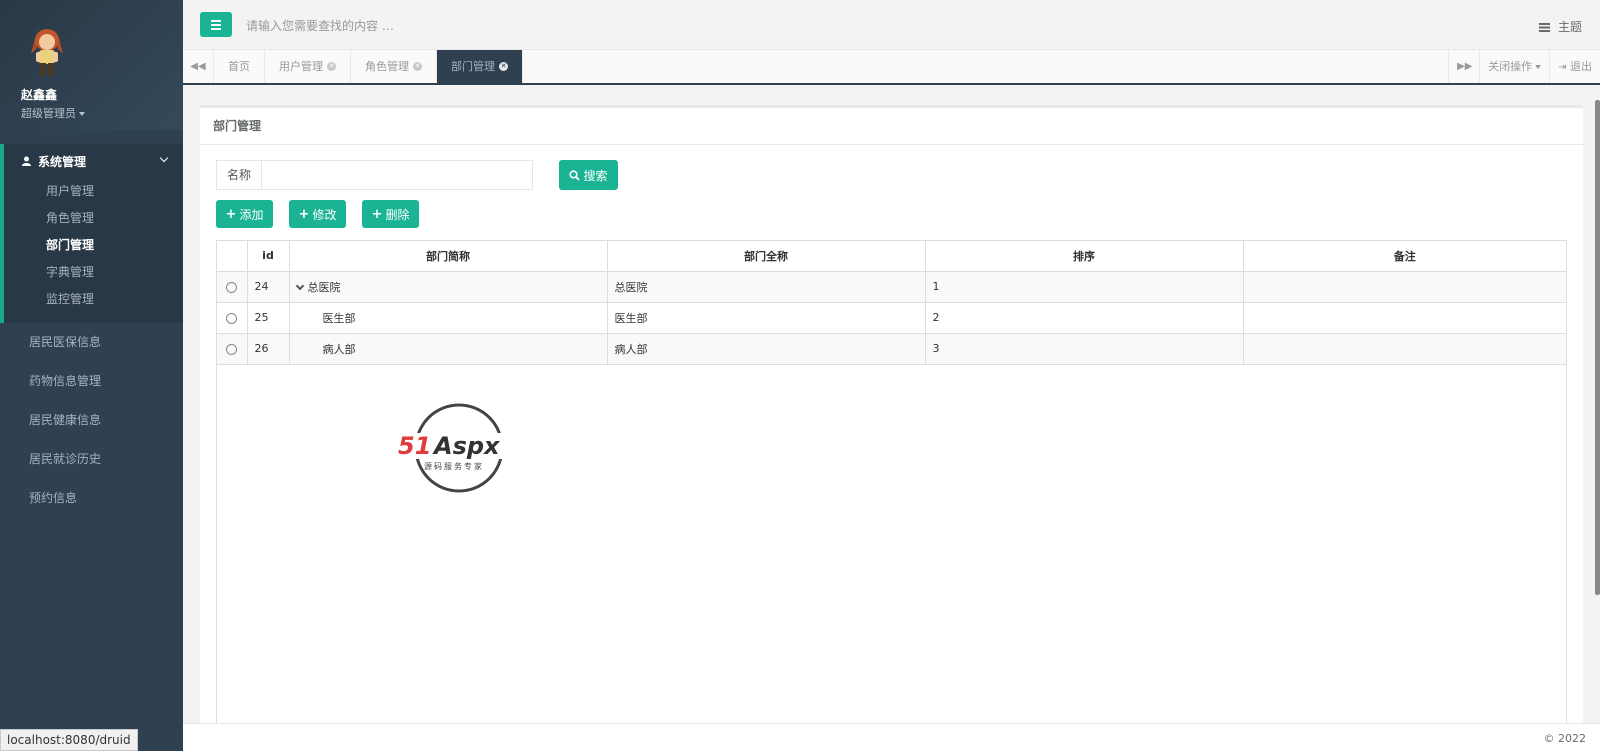 This screenshot has width=1600, height=751. What do you see at coordinates (1084, 256) in the screenshot?
I see `column-header-order: 排序` at bounding box center [1084, 256].